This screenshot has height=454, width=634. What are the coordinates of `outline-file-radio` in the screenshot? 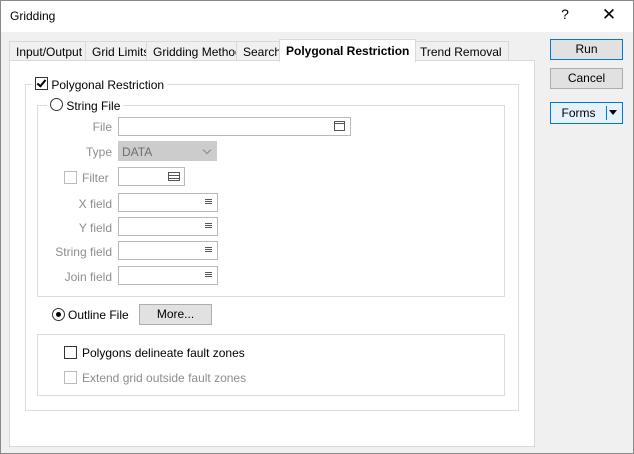 It's located at (58, 314).